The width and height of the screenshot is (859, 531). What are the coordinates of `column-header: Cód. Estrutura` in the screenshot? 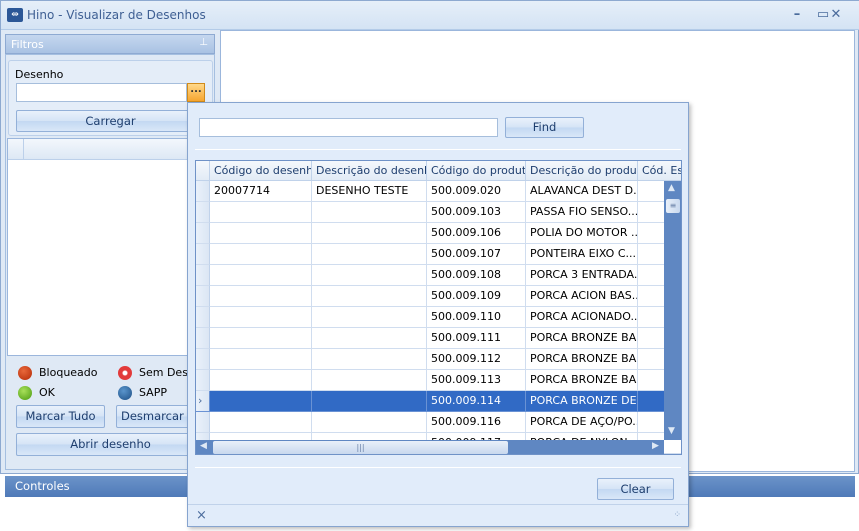 It's located at (659, 171).